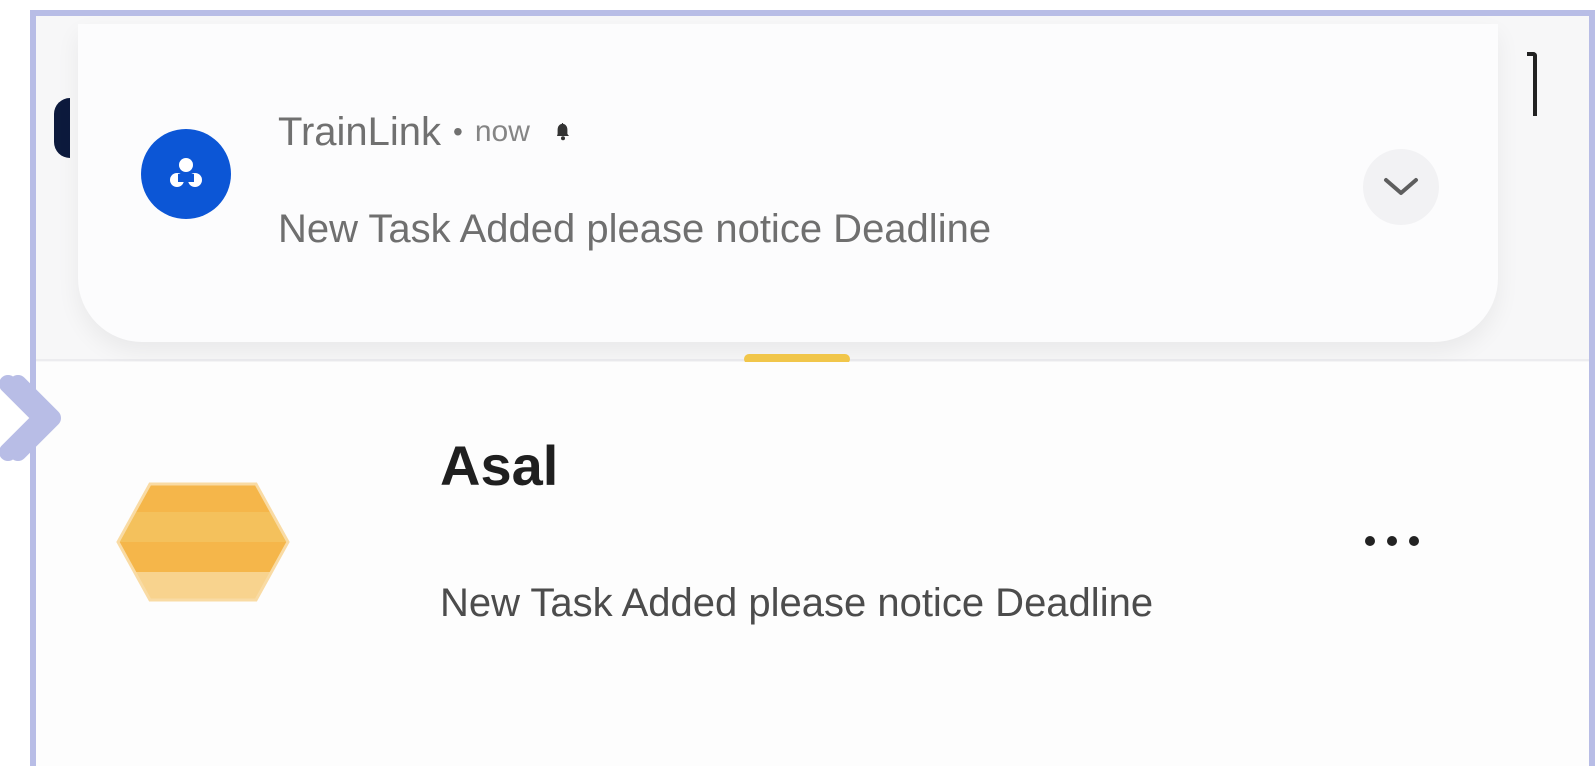 The height and width of the screenshot is (766, 1595). What do you see at coordinates (502, 131) in the screenshot?
I see `notification-time: now` at bounding box center [502, 131].